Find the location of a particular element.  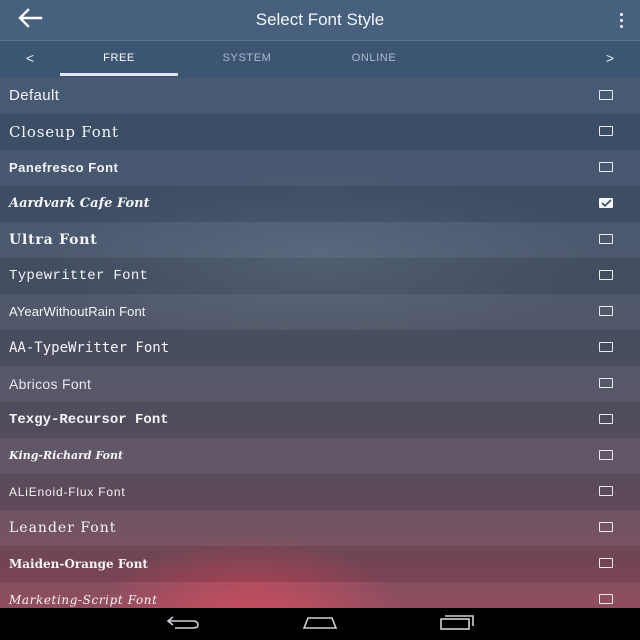

font-label: King-Richard Font is located at coordinates (66, 455).